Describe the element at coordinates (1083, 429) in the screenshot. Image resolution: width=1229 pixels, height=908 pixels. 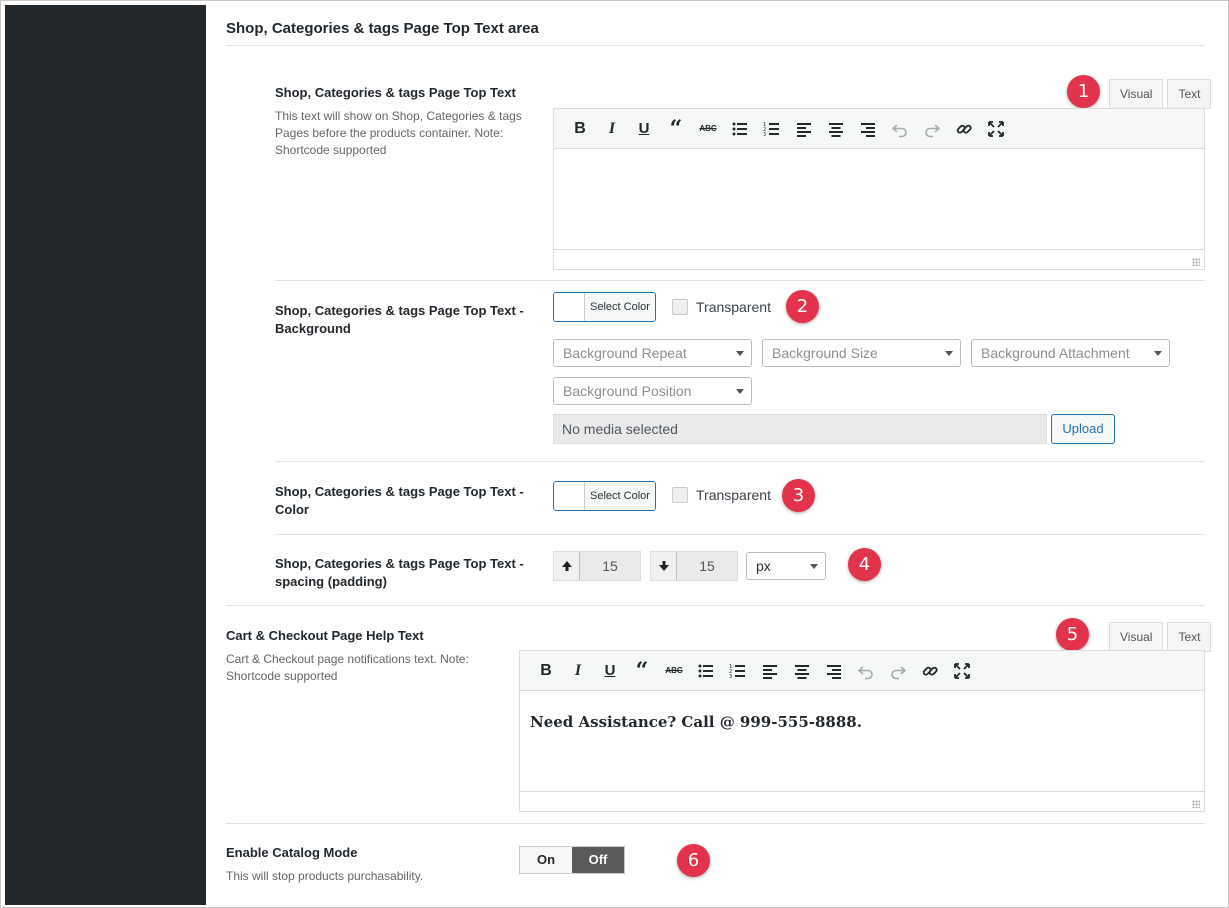
I see `upload-button: Upload` at that location.